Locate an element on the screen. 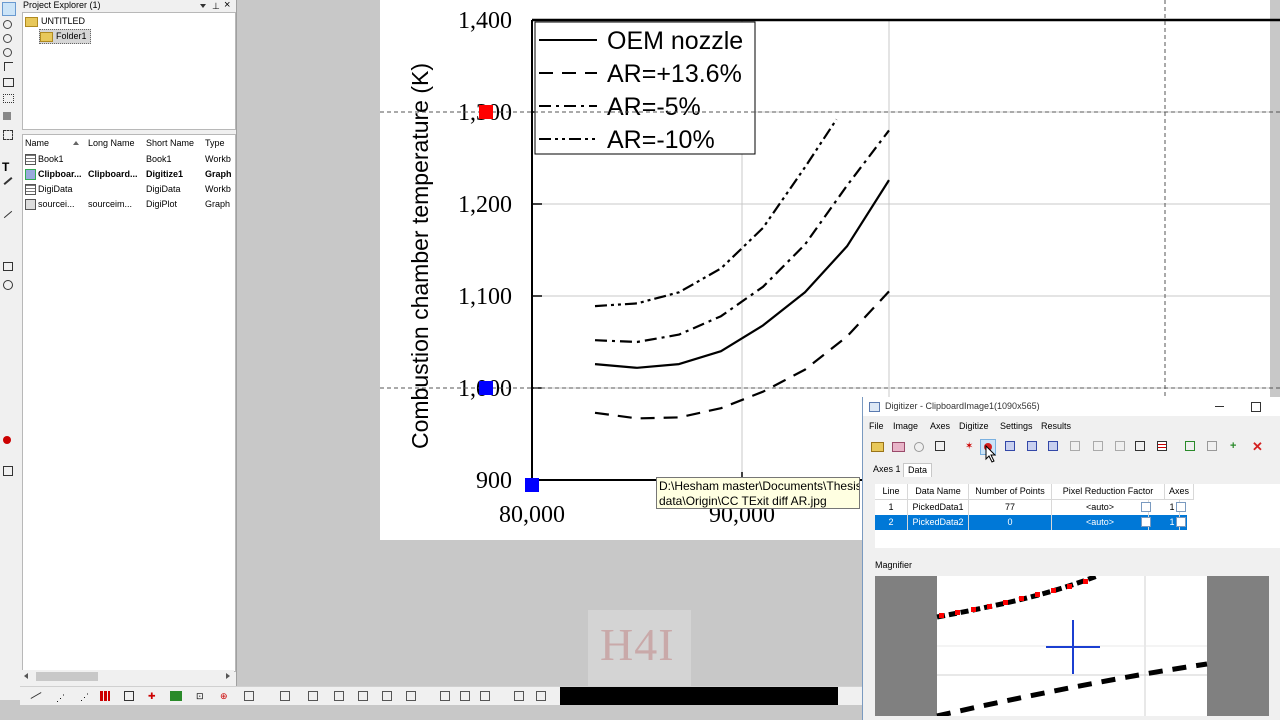  legend-entry: AR=+13.6% is located at coordinates (674, 74).